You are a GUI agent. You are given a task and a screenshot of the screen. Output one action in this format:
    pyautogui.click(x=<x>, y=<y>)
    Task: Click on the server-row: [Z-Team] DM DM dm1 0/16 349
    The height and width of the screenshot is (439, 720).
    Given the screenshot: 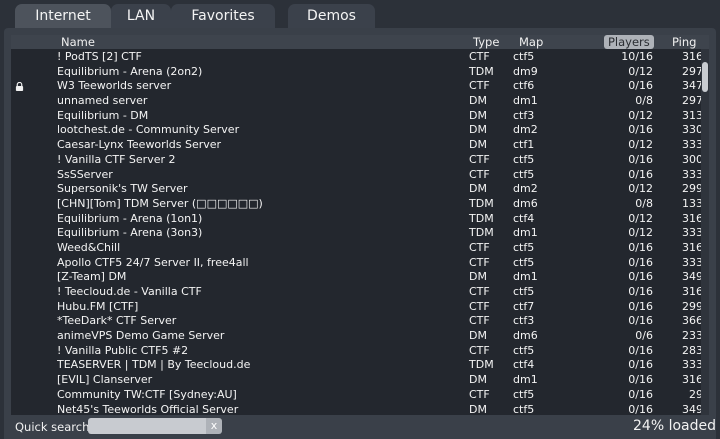 What is the action you would take?
    pyautogui.click(x=356, y=277)
    